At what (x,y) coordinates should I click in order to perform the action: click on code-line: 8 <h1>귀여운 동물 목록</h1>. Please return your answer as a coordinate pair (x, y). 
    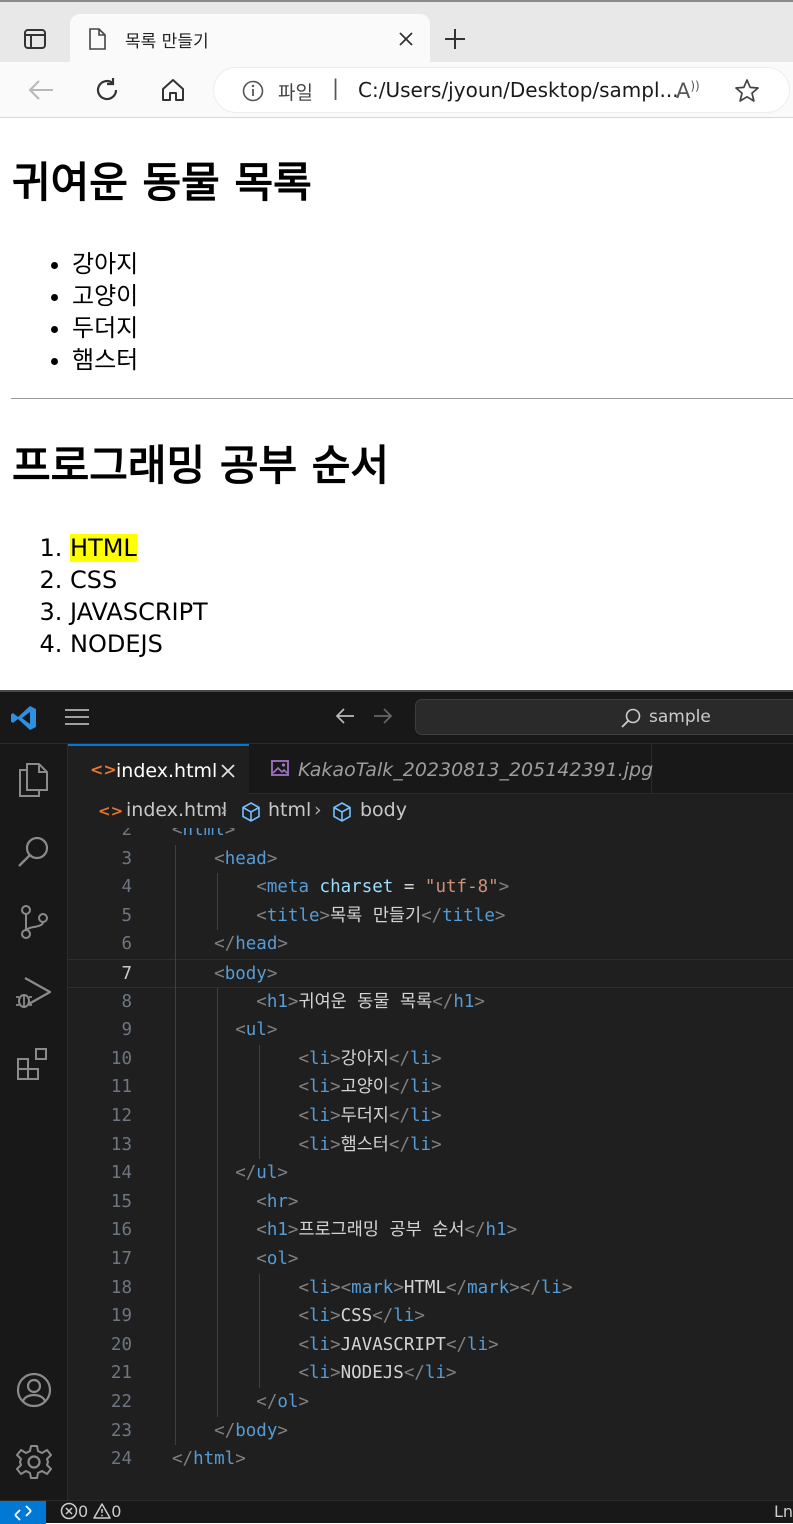
    Looking at the image, I should click on (430, 1002).